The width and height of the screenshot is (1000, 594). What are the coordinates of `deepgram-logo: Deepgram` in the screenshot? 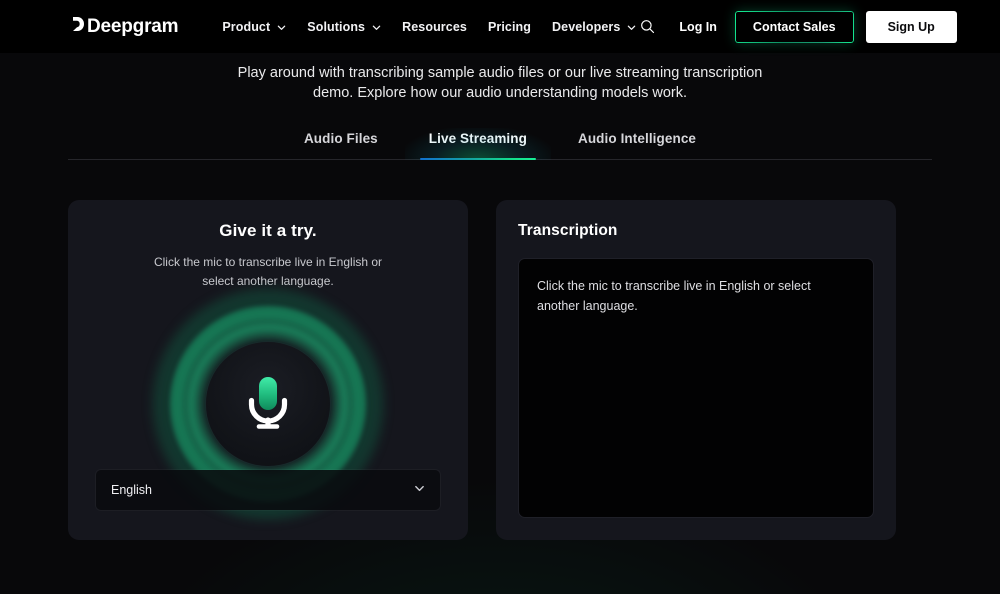 It's located at (125, 26).